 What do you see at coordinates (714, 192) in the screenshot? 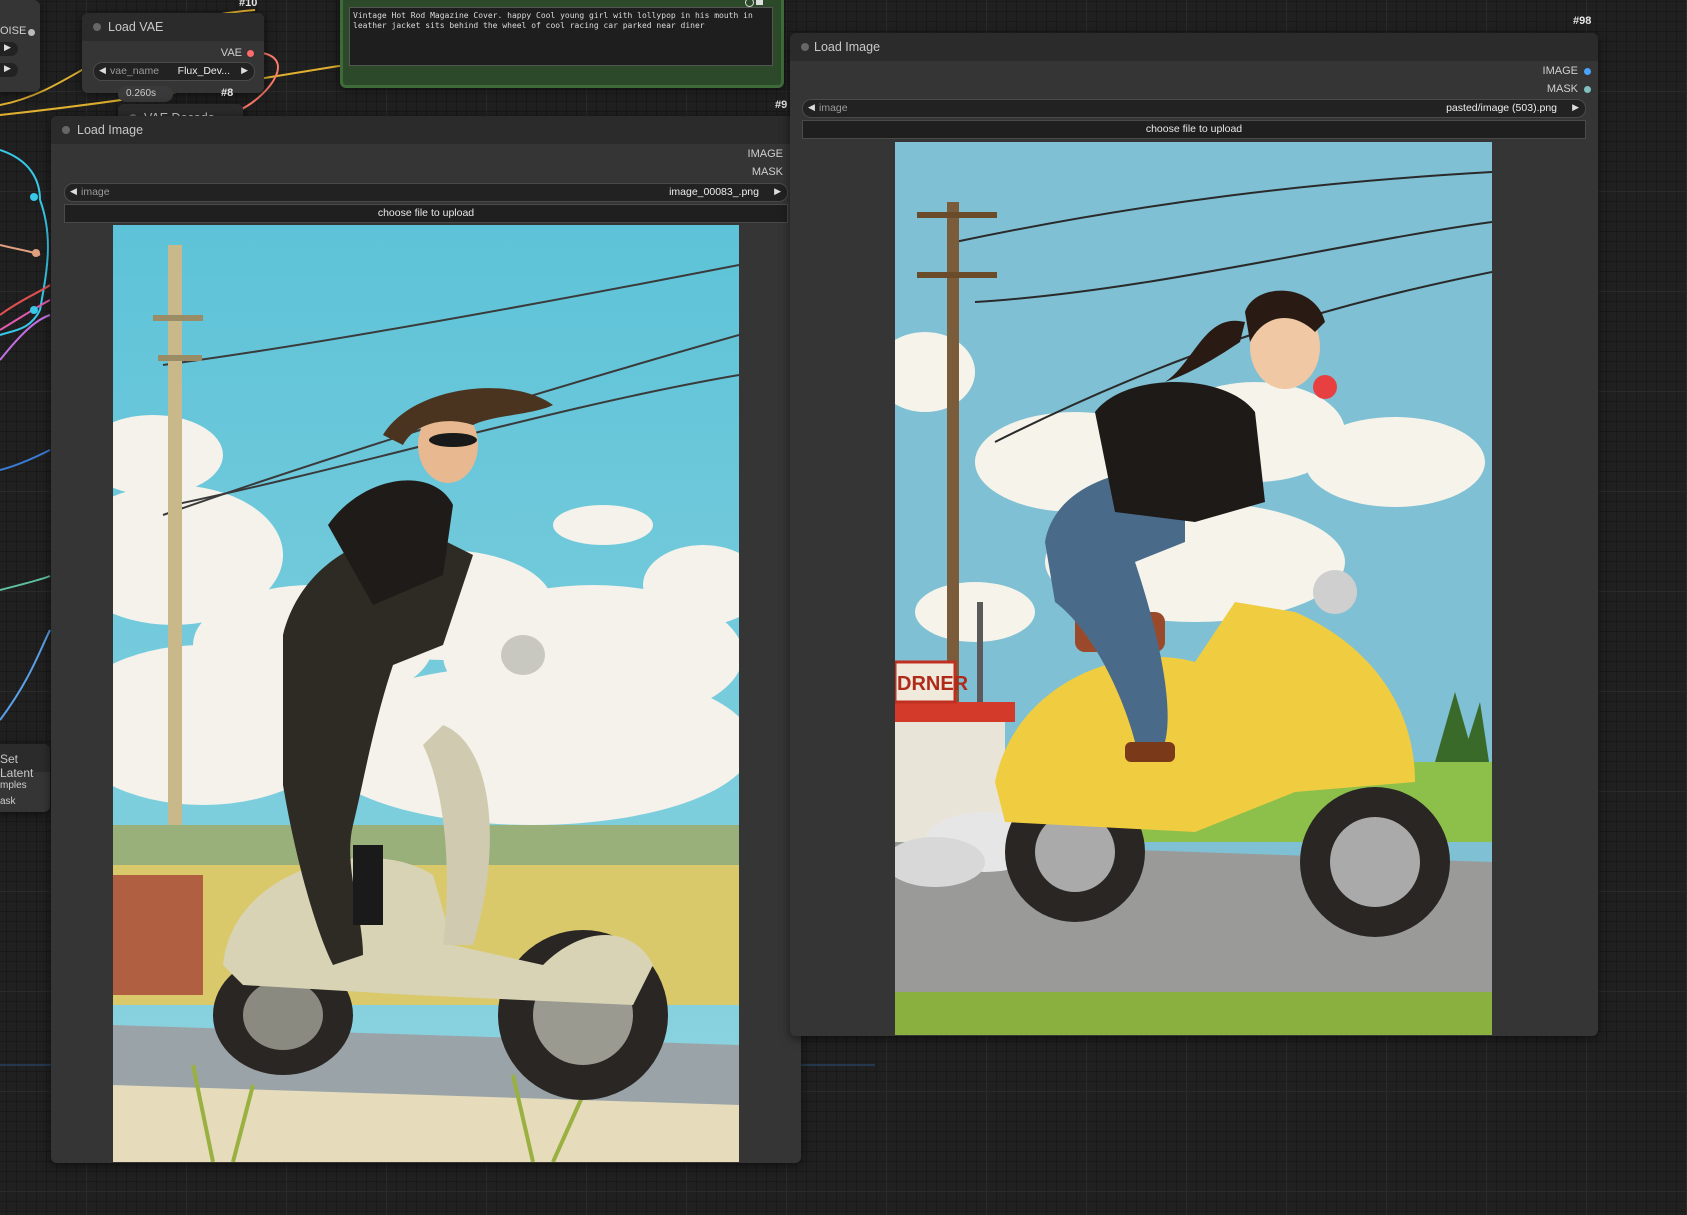
I see `combo-value: image_00083_.png` at bounding box center [714, 192].